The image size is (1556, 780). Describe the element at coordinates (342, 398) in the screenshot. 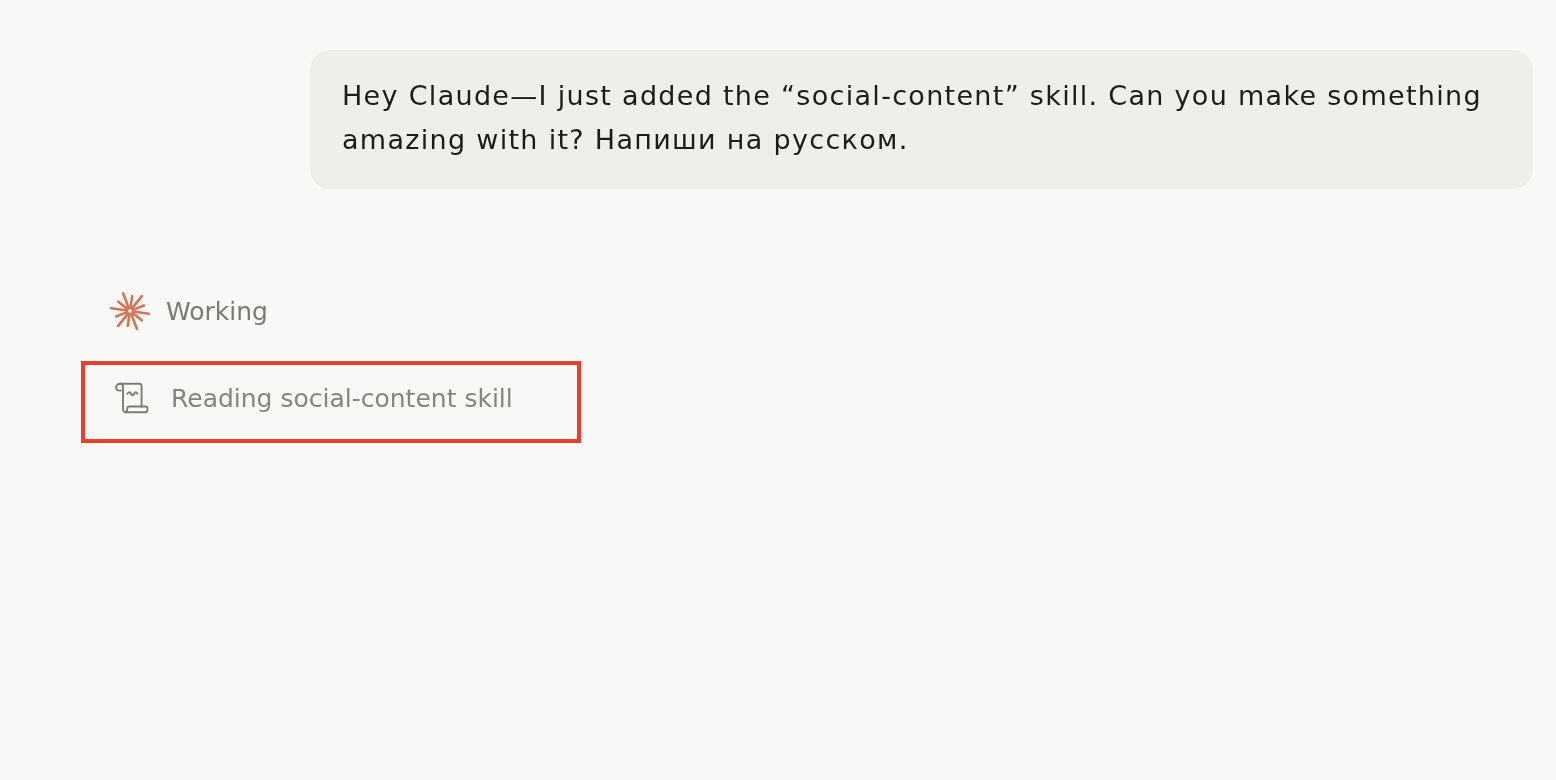

I see `step-label: Reading social-content skill` at that location.